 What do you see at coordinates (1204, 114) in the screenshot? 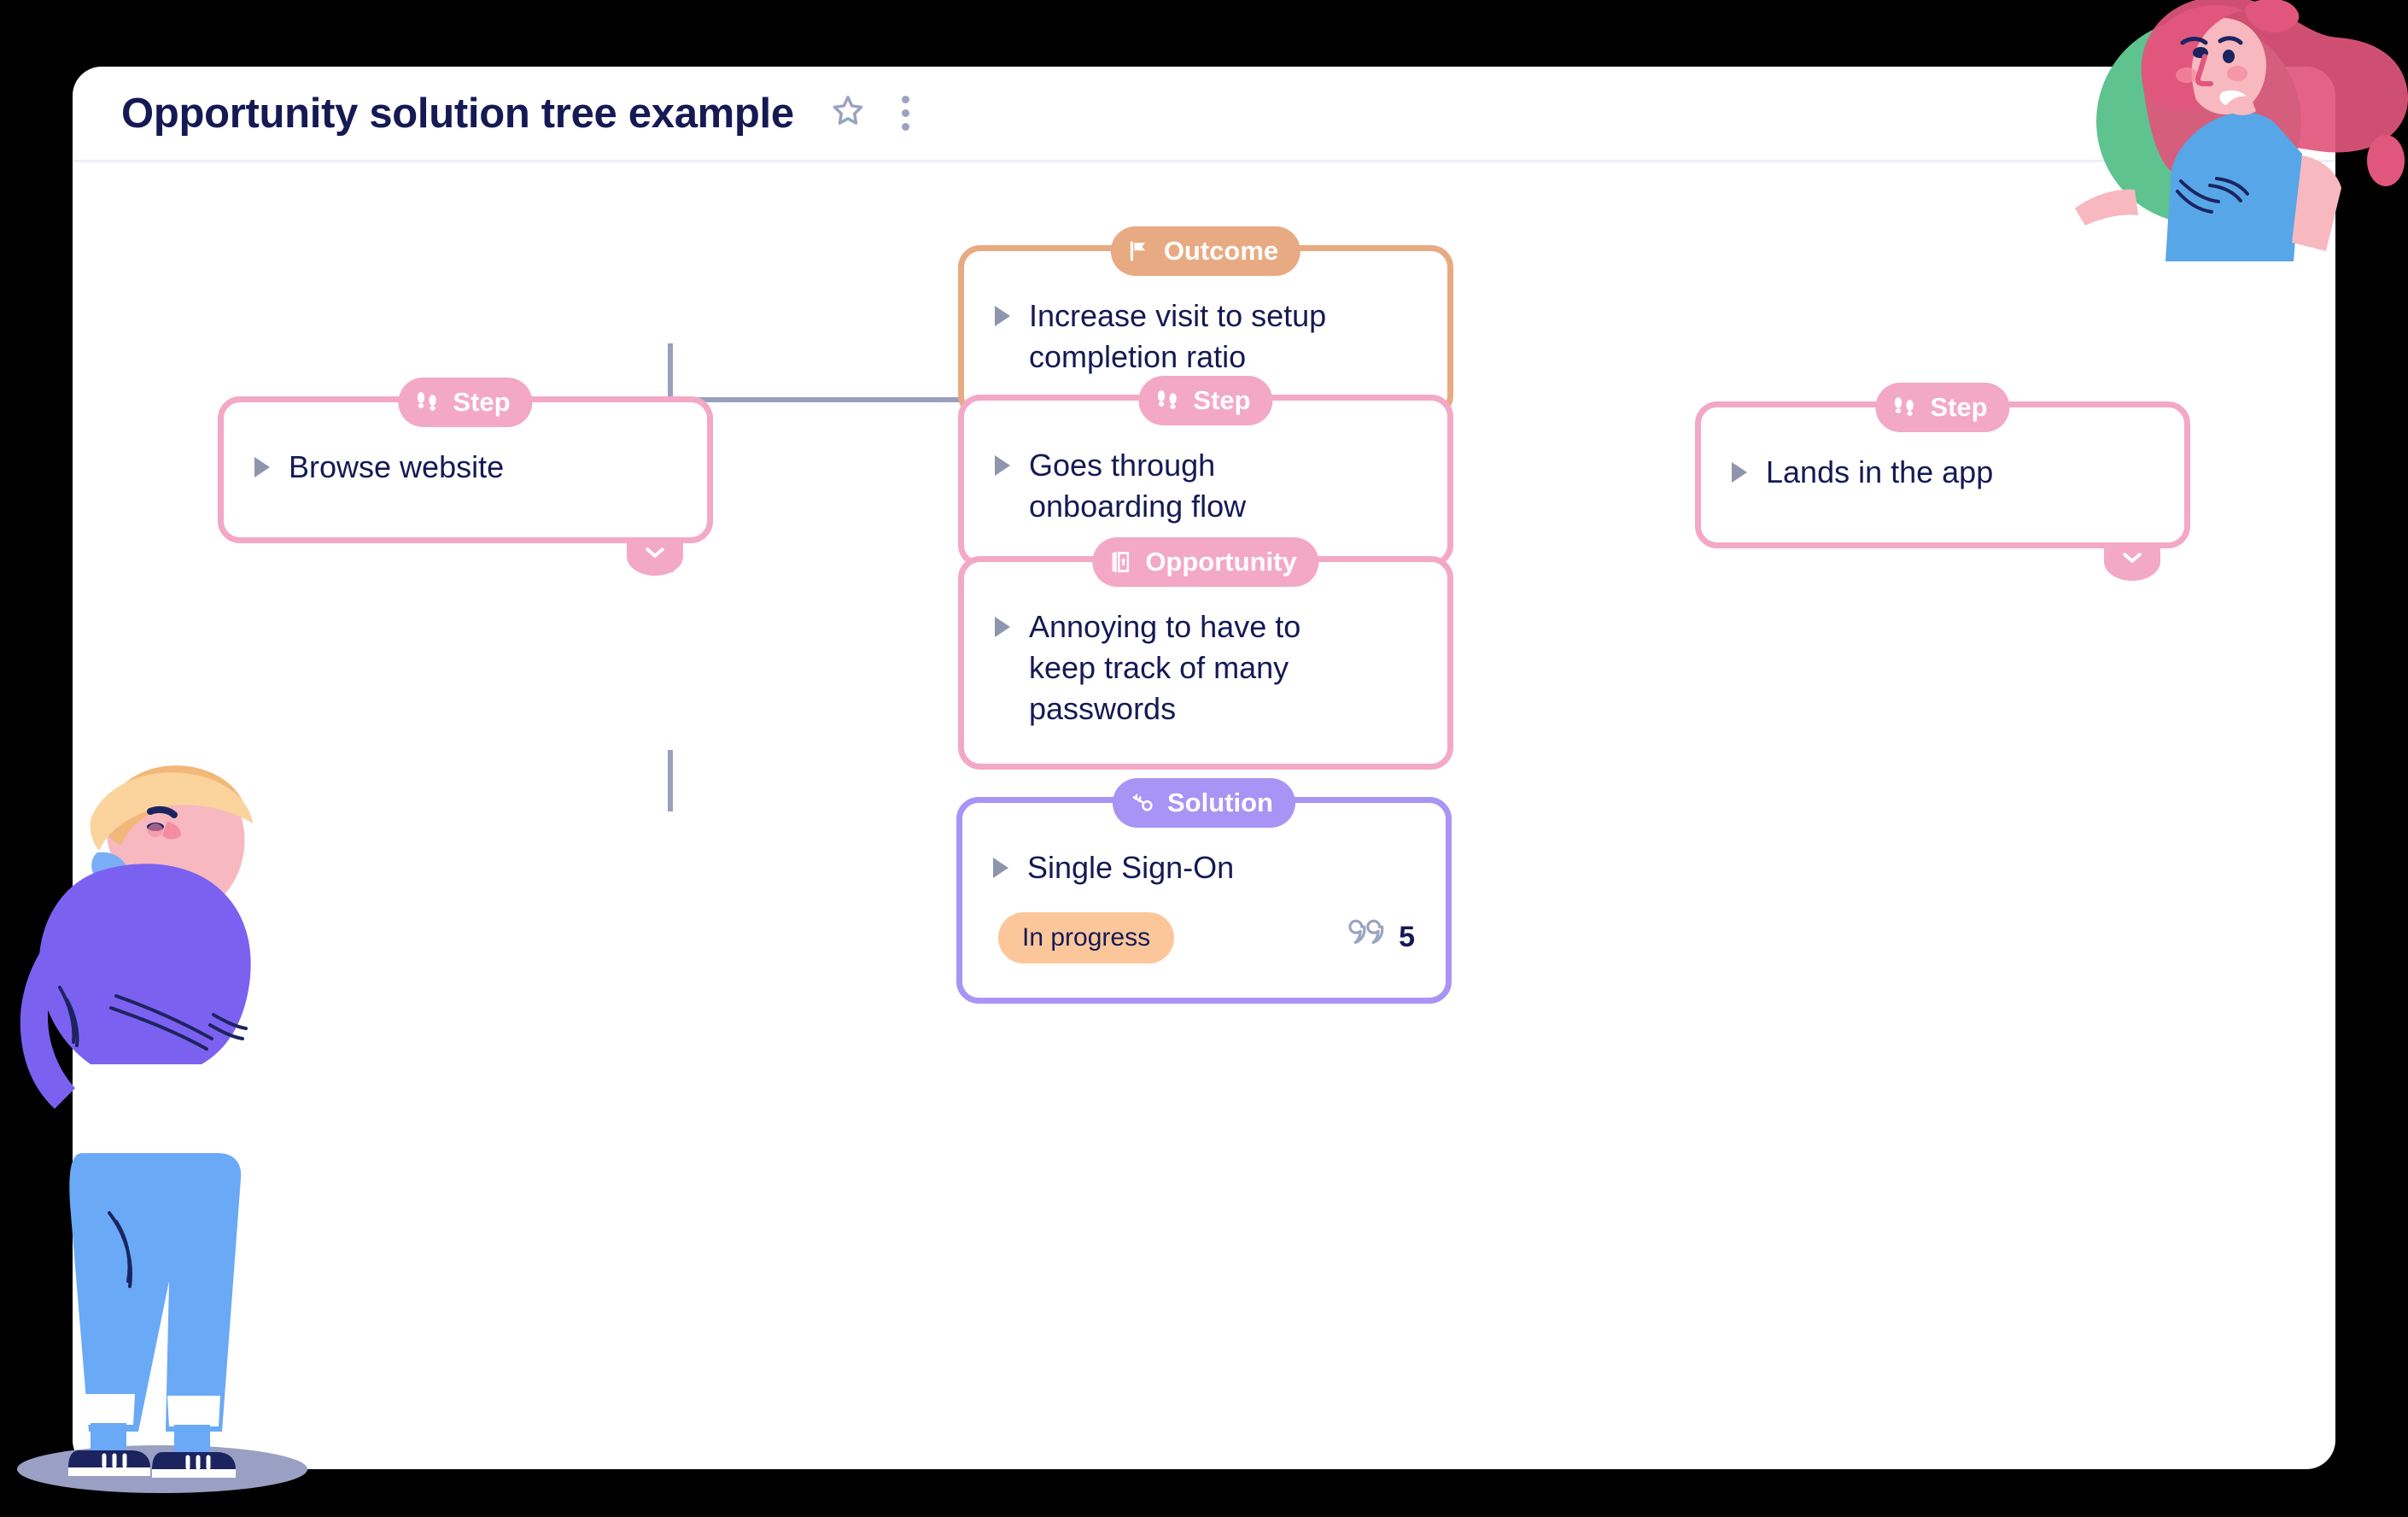
I see `document-titlebar: Opportunity solution tree example` at bounding box center [1204, 114].